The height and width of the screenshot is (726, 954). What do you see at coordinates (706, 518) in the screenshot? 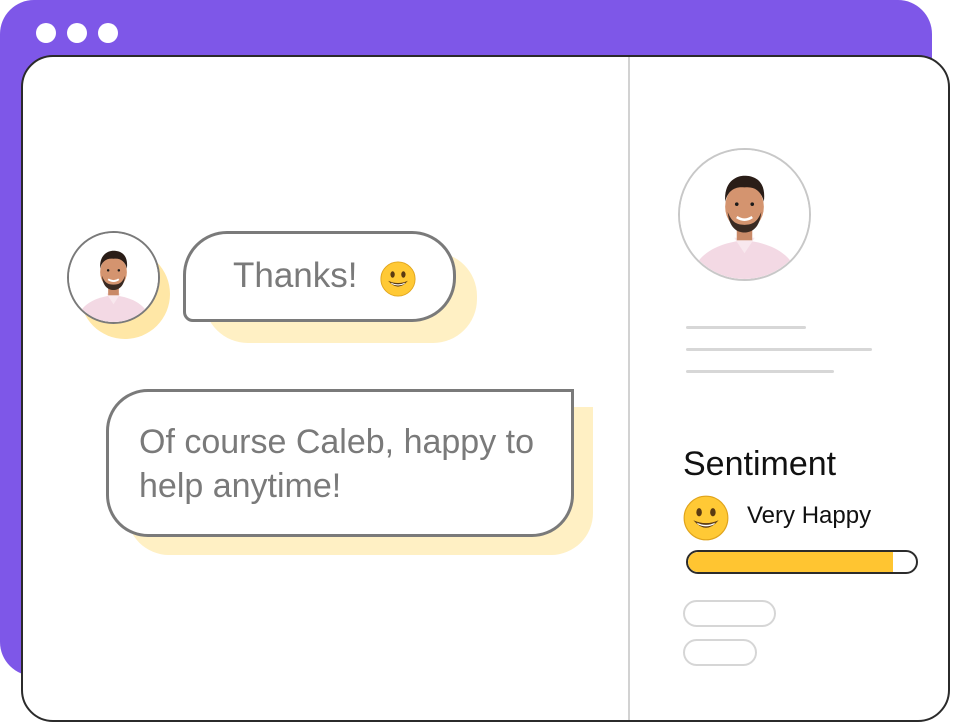
I see `grinning-face-emoji-icon` at bounding box center [706, 518].